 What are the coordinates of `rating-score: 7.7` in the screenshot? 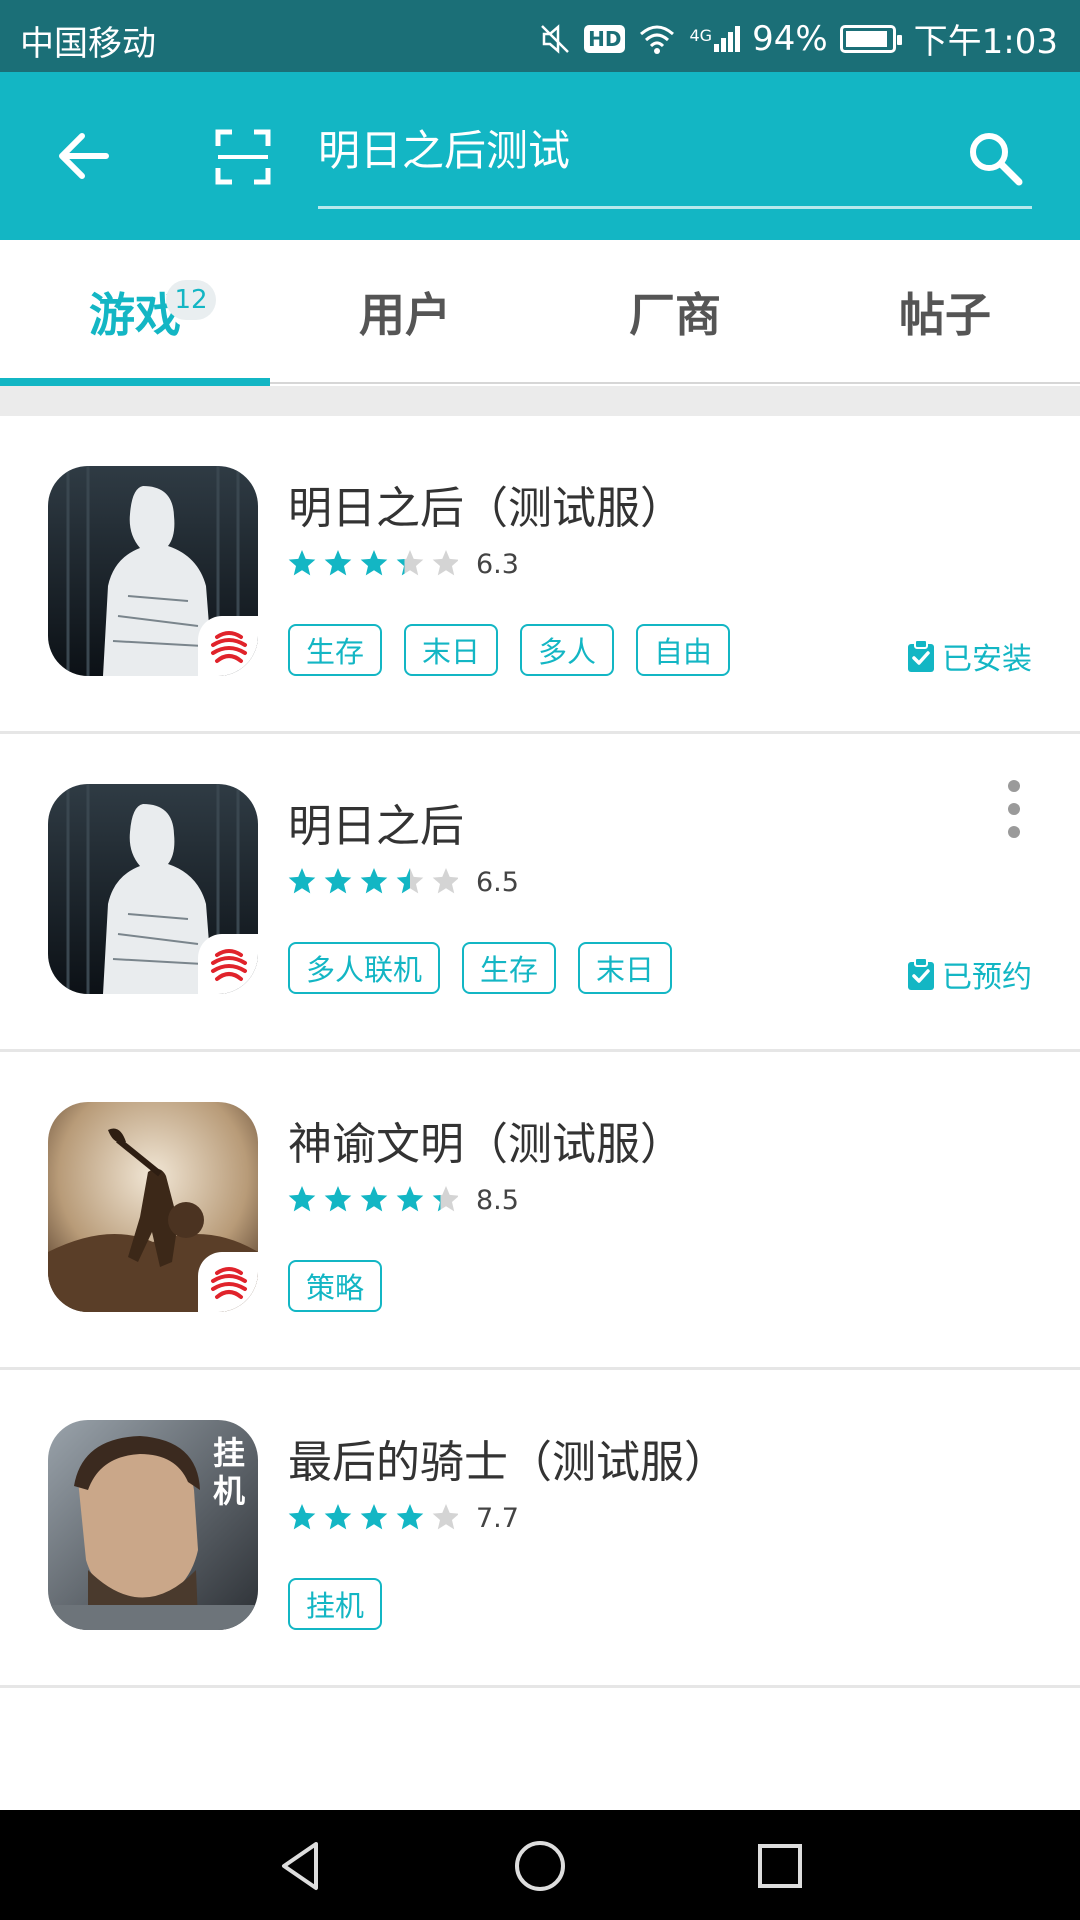 It's located at (497, 1518).